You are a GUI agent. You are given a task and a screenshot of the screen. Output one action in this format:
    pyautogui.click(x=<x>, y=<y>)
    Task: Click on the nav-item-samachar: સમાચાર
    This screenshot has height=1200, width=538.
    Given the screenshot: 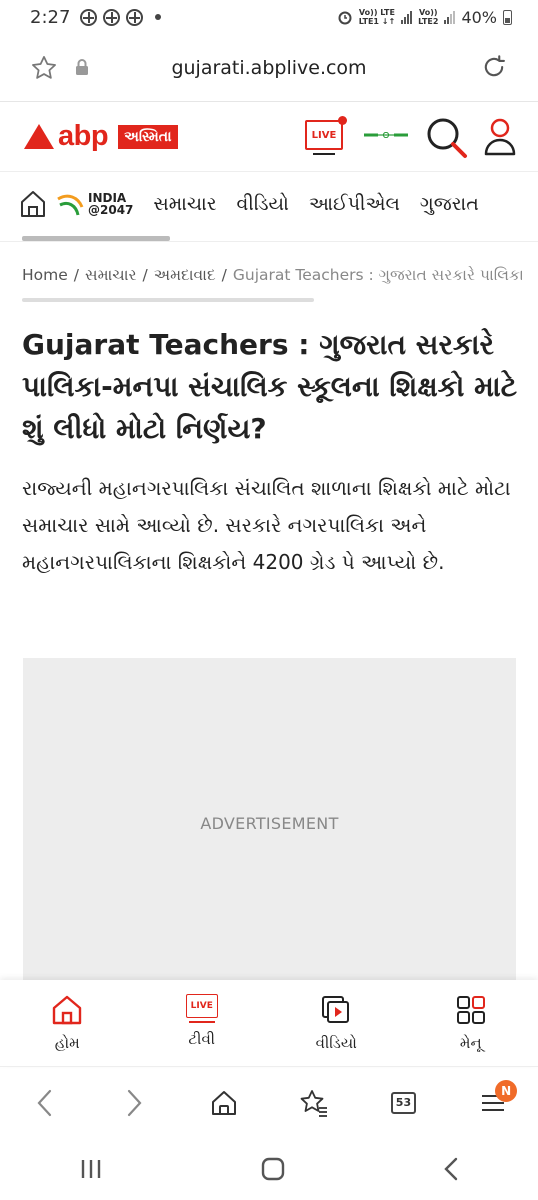 What is the action you would take?
    pyautogui.click(x=184, y=204)
    